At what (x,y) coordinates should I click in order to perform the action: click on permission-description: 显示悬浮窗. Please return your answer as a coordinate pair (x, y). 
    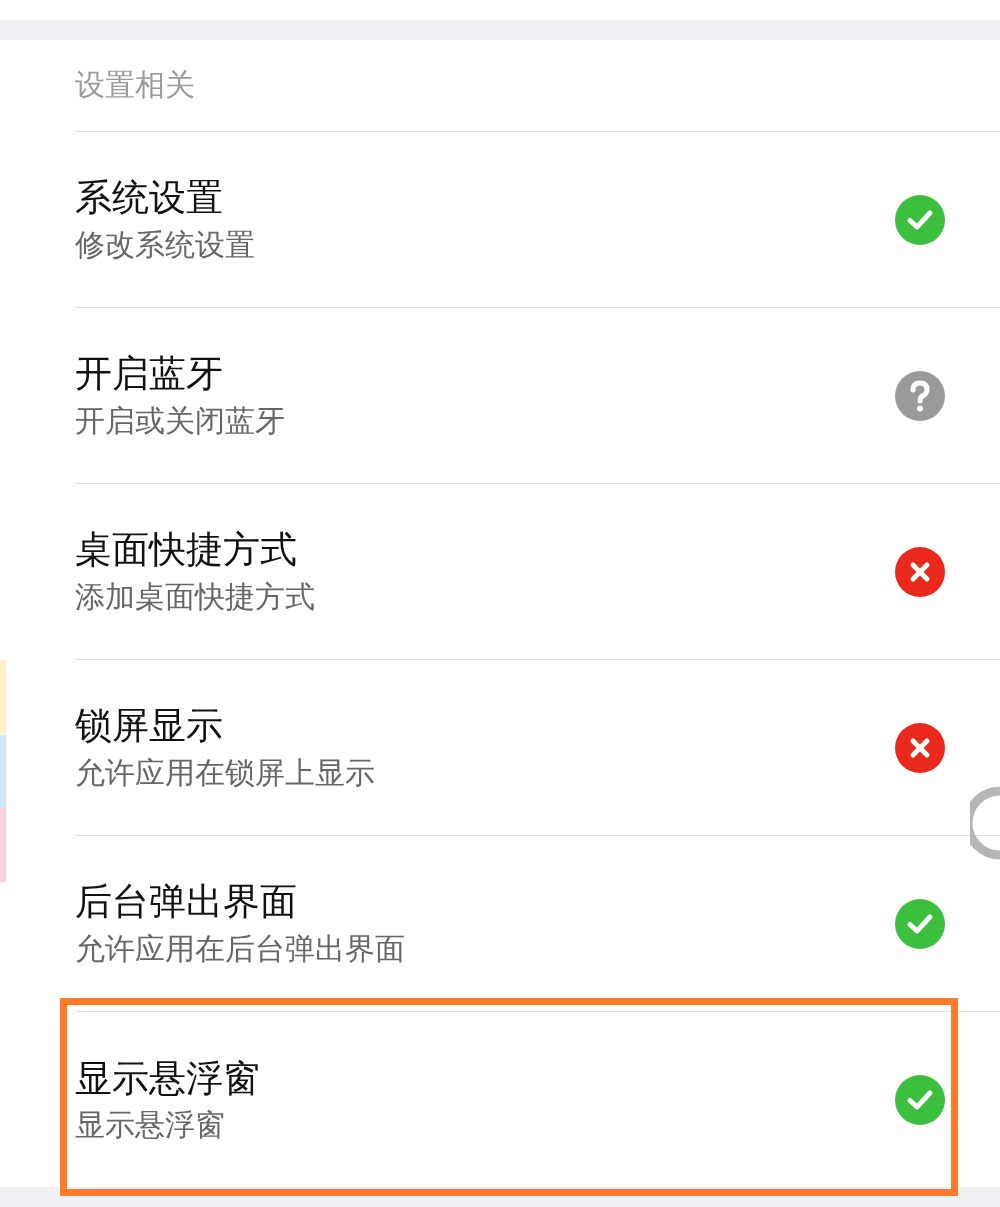
    Looking at the image, I should click on (150, 1125).